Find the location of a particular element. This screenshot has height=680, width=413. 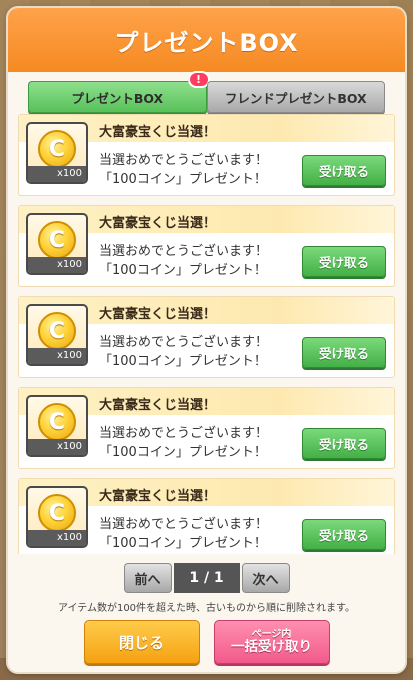

dialog-title: プレゼントBOX is located at coordinates (206, 42).